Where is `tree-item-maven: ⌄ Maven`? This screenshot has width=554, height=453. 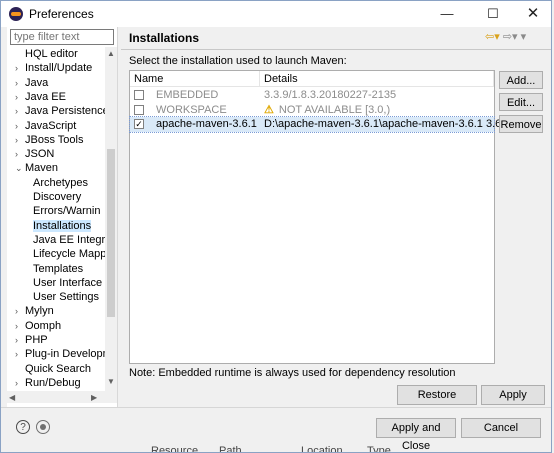
tree-item-maven: ⌄ Maven is located at coordinates (36, 168).